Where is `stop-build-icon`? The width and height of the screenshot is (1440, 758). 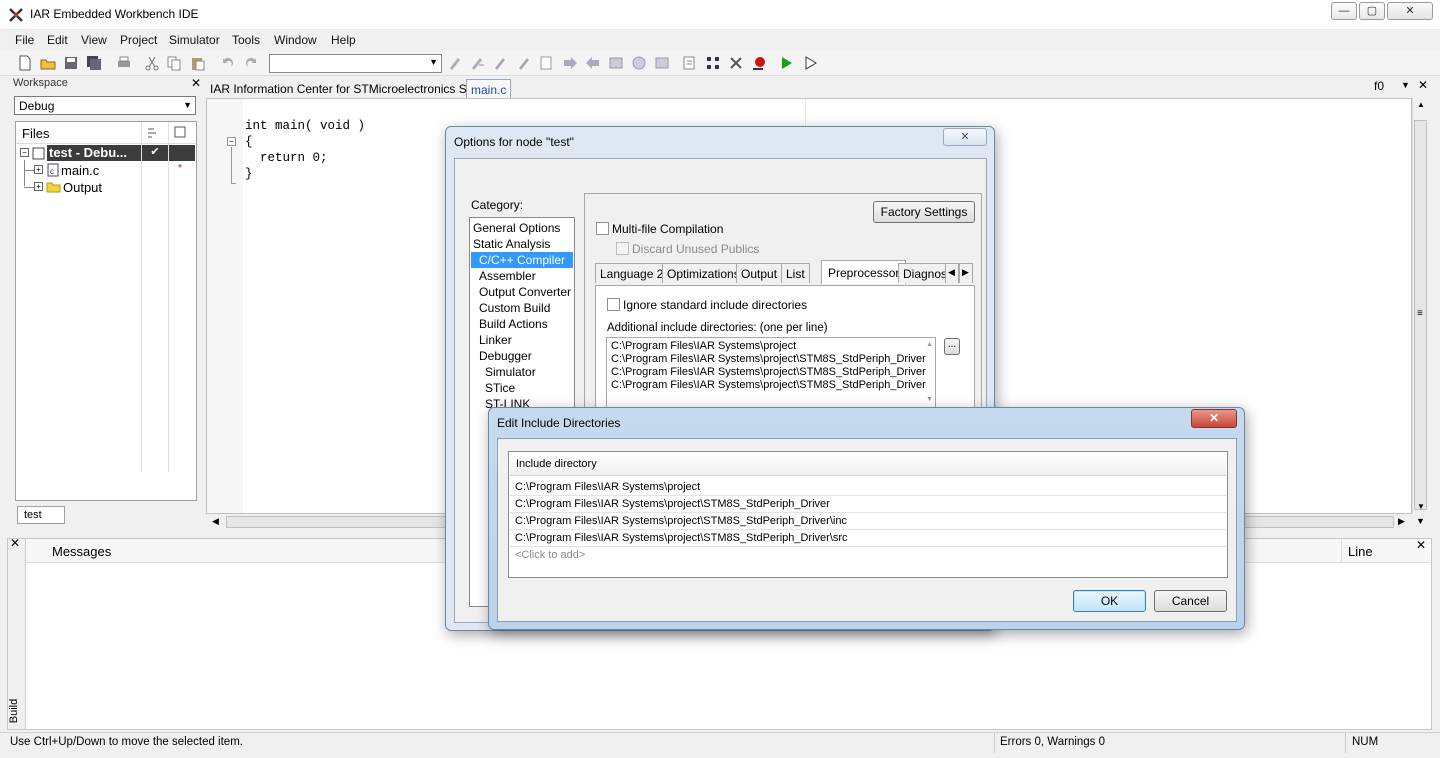 stop-build-icon is located at coordinates (736, 63).